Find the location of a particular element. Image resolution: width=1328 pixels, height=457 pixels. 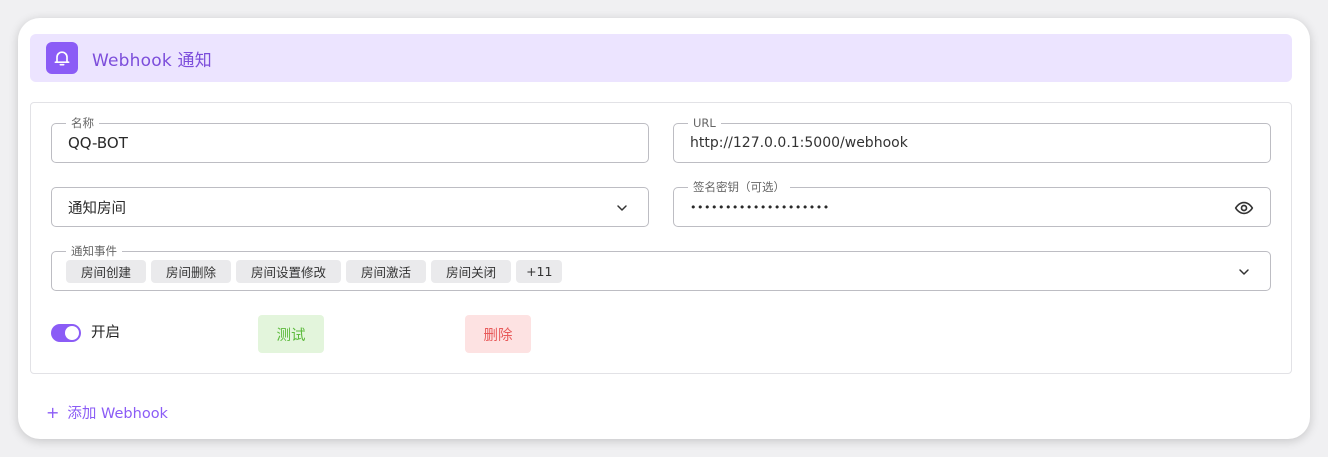

enable-toggle-label: 开启 is located at coordinates (105, 333).